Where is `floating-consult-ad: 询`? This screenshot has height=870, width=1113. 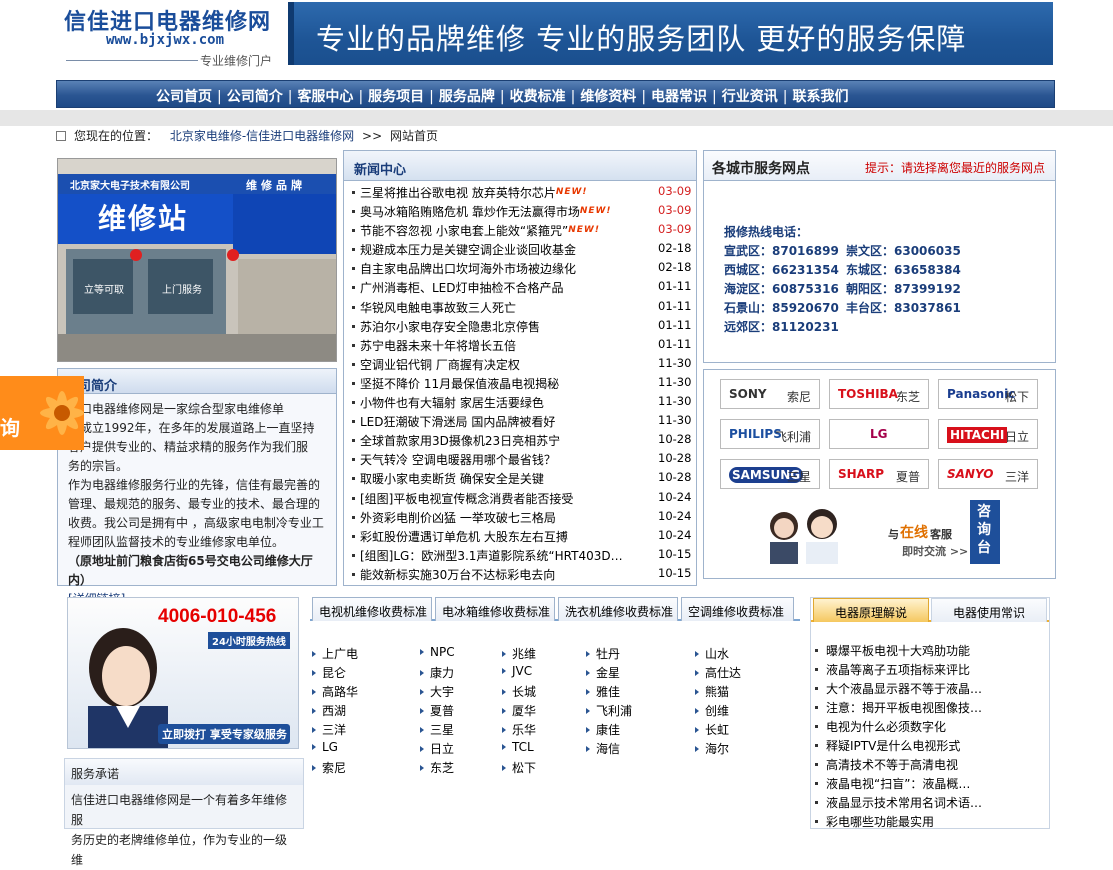 floating-consult-ad: 询 is located at coordinates (42, 413).